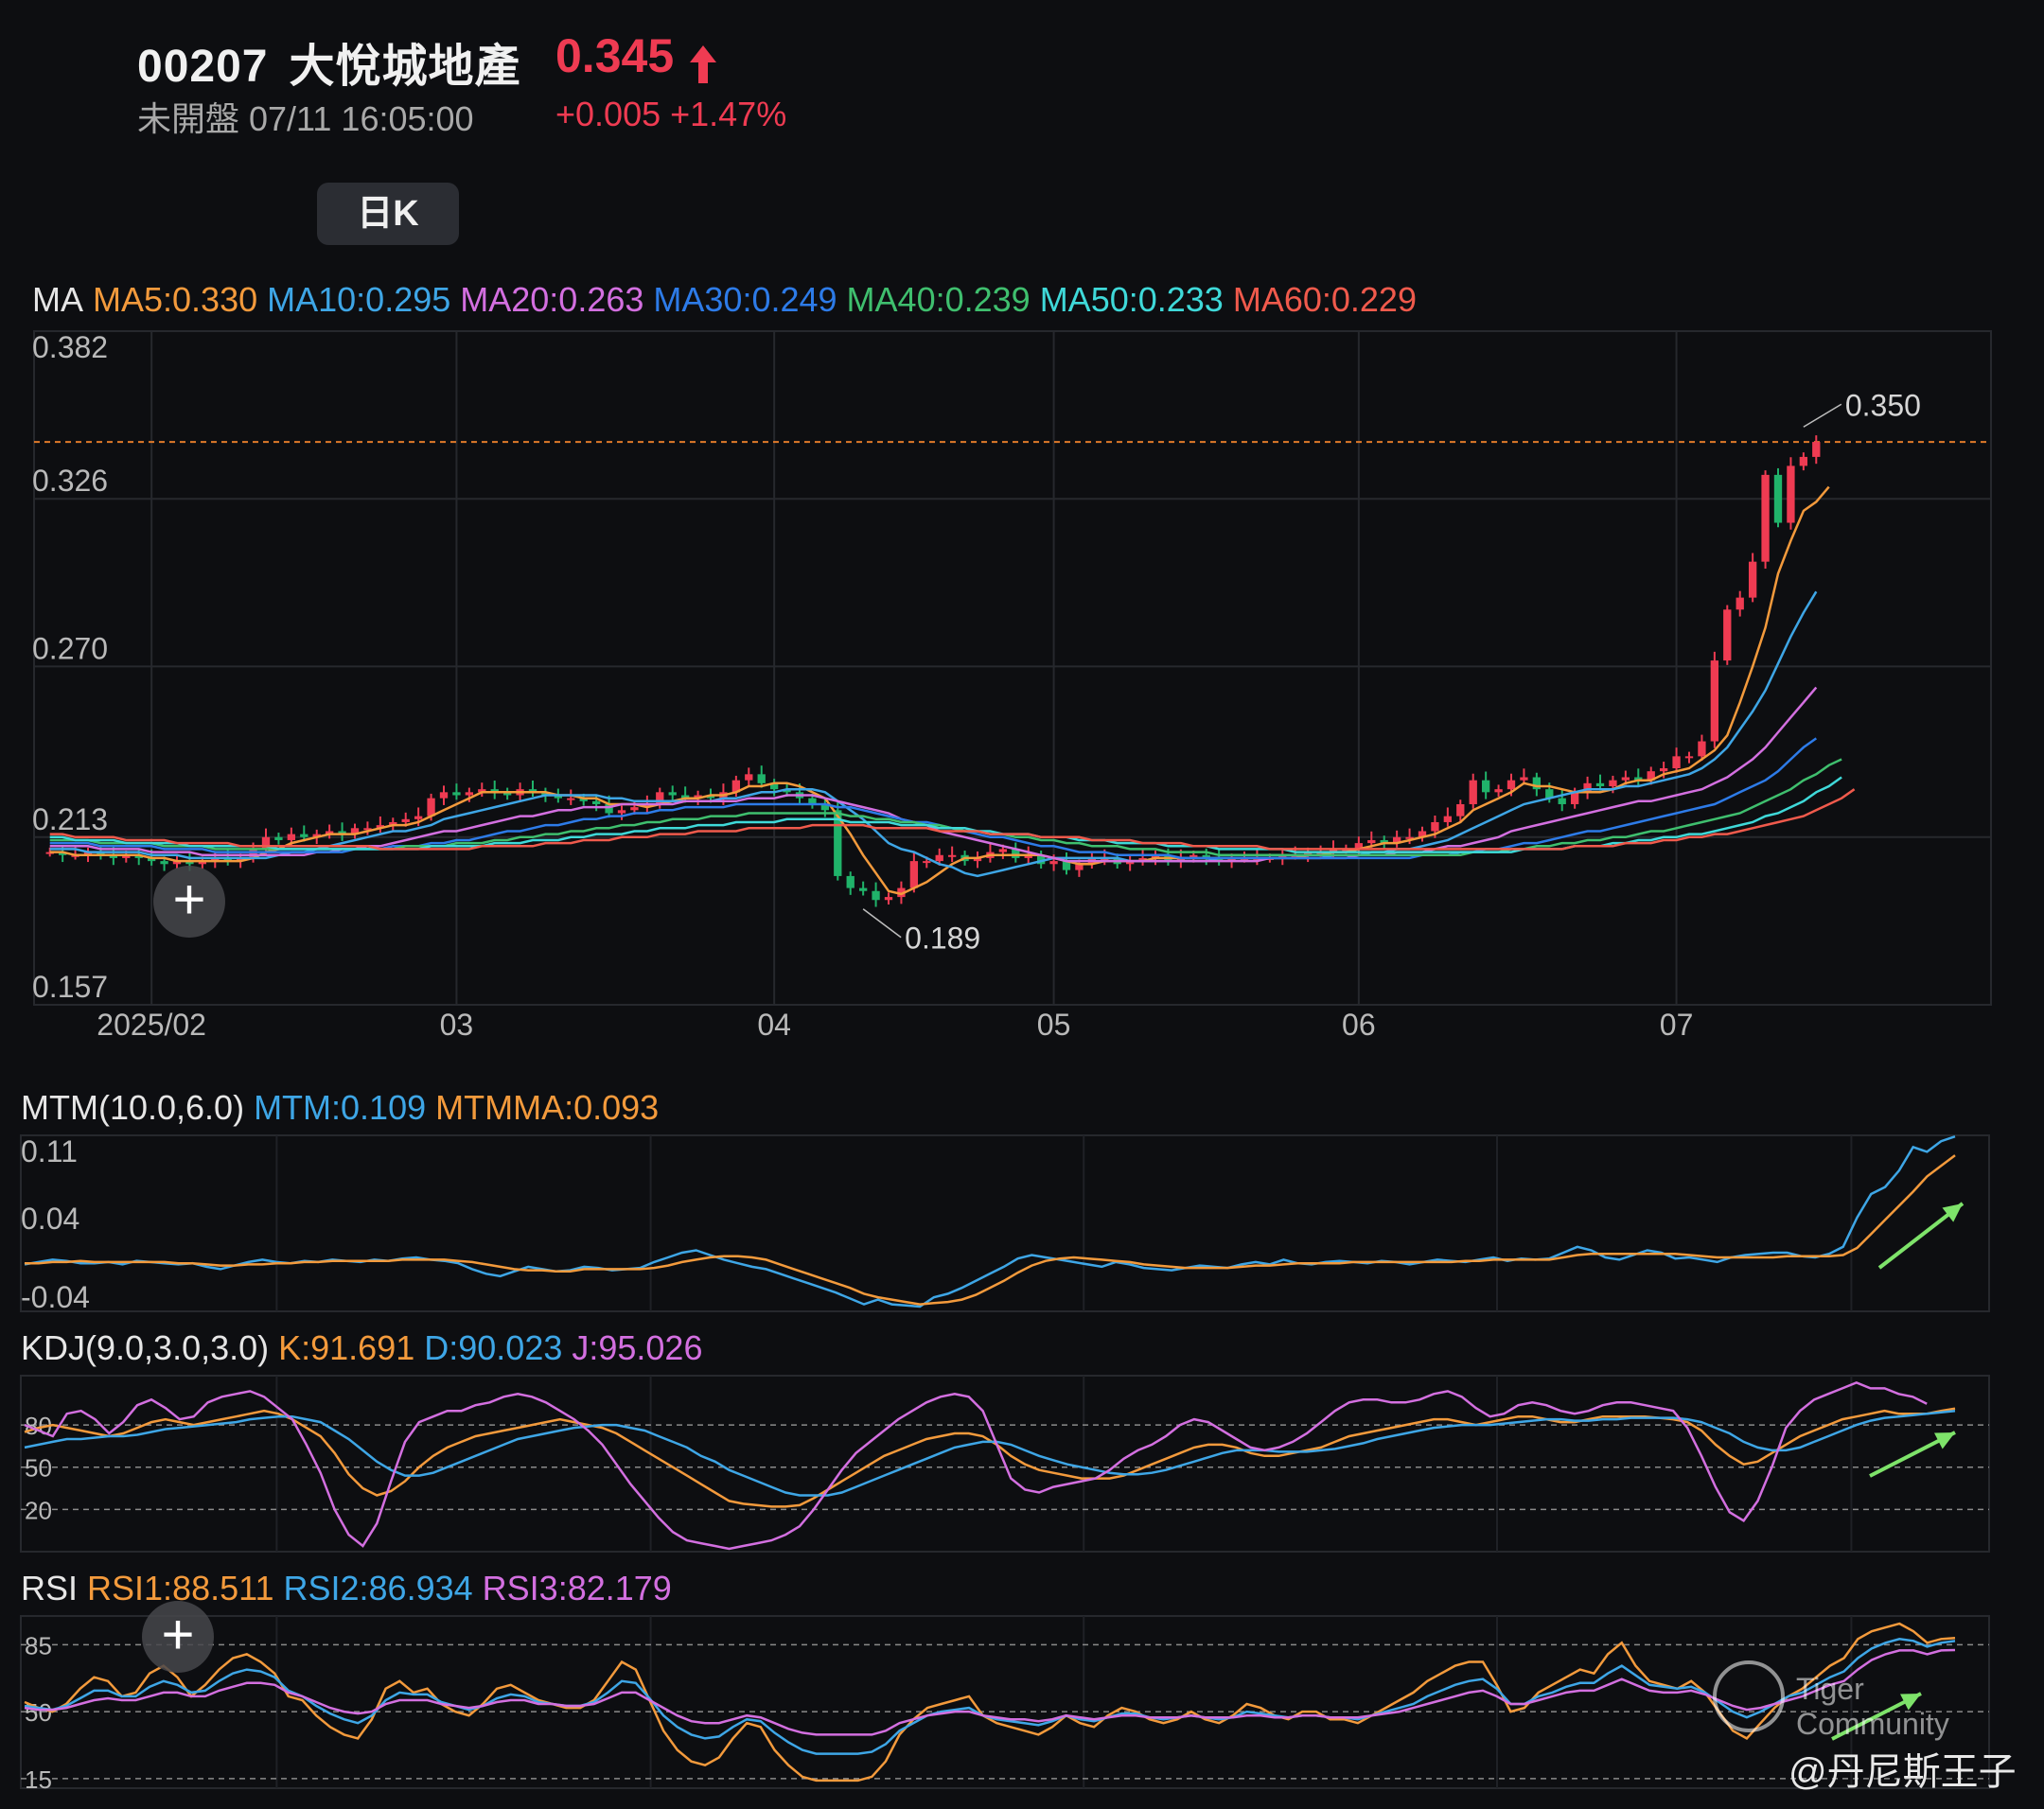 The height and width of the screenshot is (1809, 2044). Describe the element at coordinates (70, 347) in the screenshot. I see `y-tick-label: 0.382` at that location.